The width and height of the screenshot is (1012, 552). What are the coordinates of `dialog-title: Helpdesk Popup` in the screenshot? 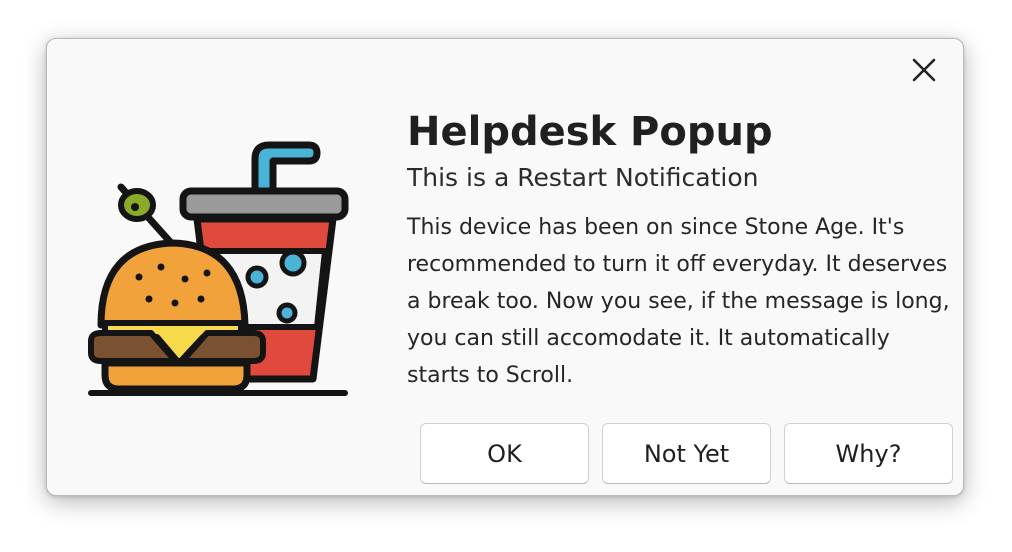 It's located at (590, 132).